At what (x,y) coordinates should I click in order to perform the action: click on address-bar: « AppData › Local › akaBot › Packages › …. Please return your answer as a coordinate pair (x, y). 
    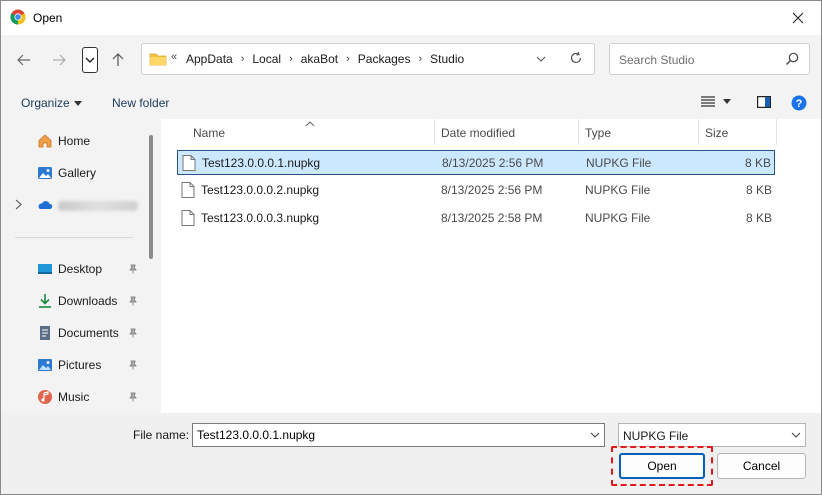
    Looking at the image, I should click on (368, 59).